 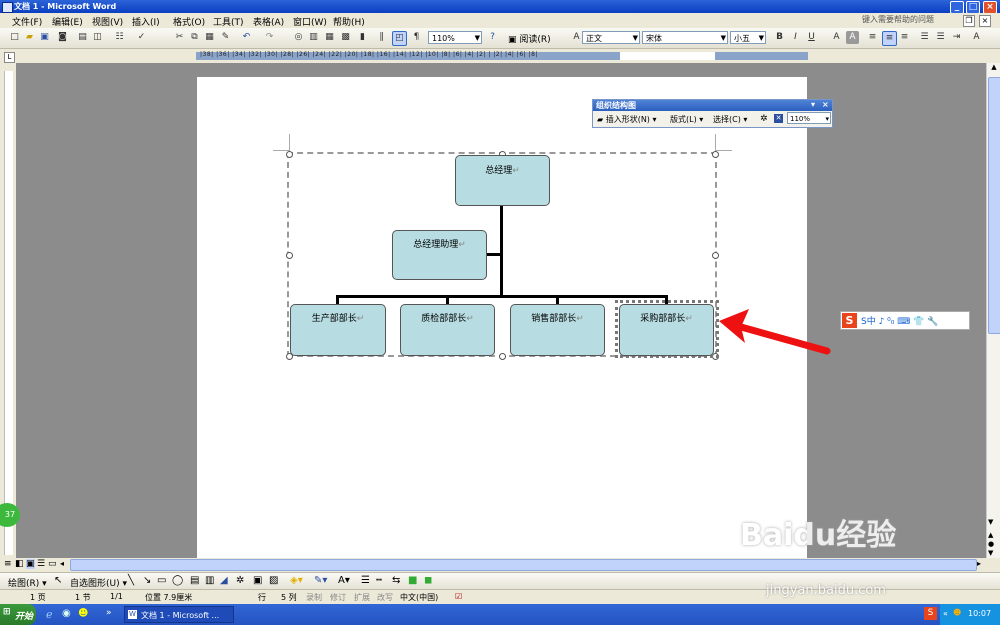 I want to click on menu-edit: 编辑(E), so click(x=67, y=21).